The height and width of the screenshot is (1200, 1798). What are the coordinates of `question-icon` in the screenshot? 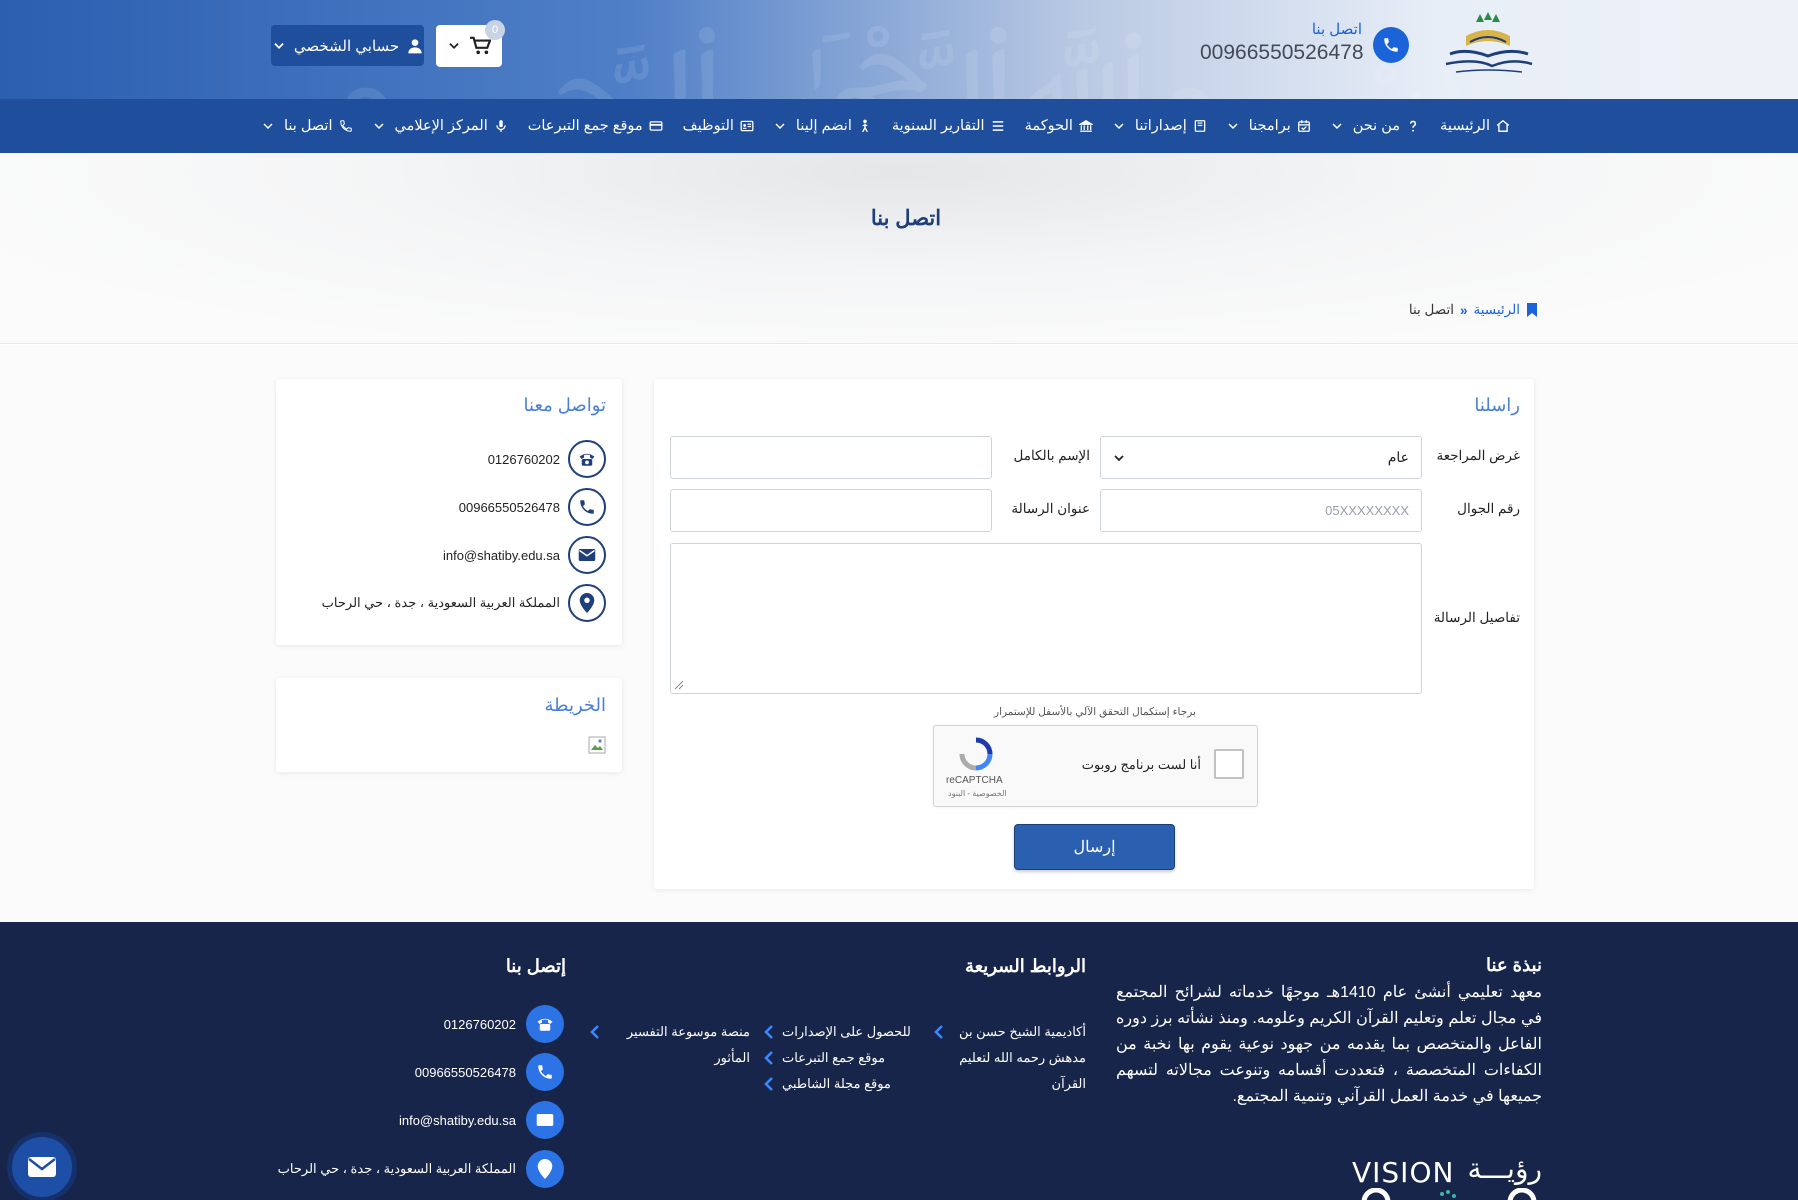 It's located at (1413, 126).